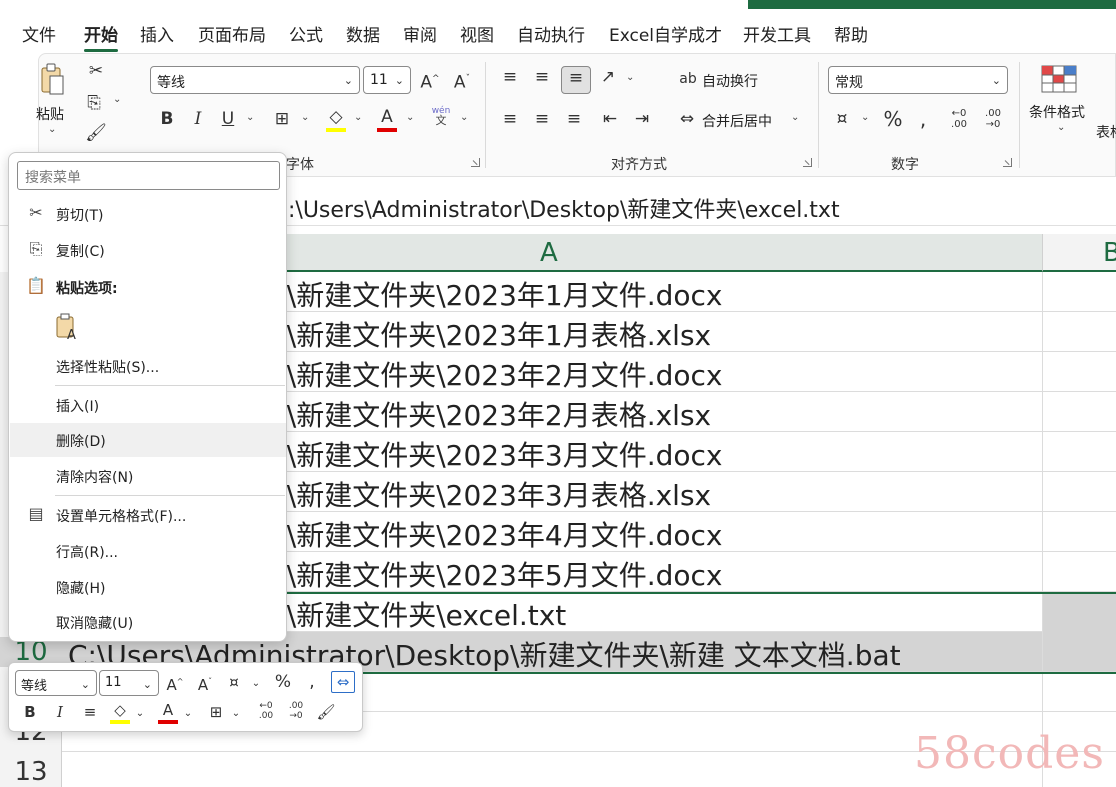 The width and height of the screenshot is (1116, 787). Describe the element at coordinates (918, 80) in the screenshot. I see `number-format-combo: 常规 ⌄` at that location.